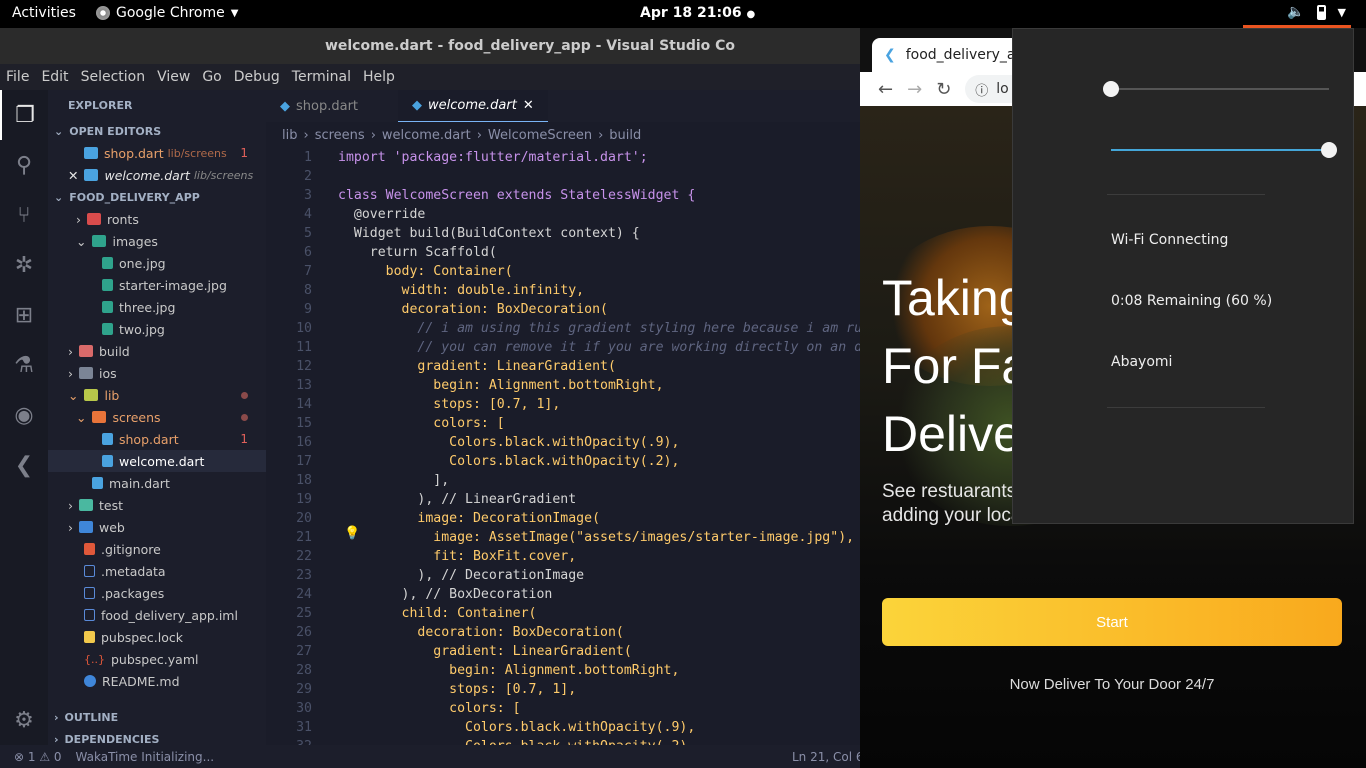  What do you see at coordinates (157, 717) in the screenshot?
I see `outline-header: › OUTLINE` at bounding box center [157, 717].